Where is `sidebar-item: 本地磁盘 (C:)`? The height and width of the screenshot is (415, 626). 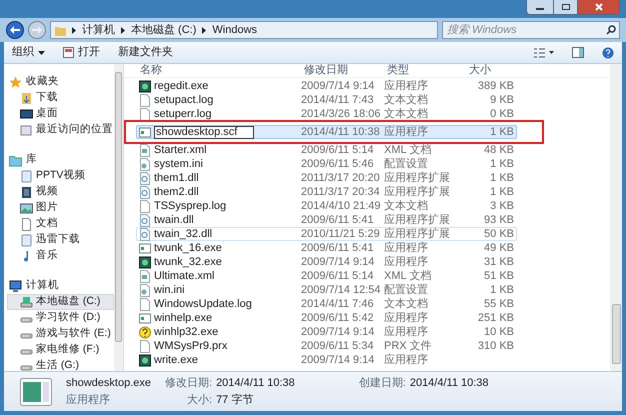
sidebar-item: 本地磁盘 (C:) is located at coordinates (60, 302).